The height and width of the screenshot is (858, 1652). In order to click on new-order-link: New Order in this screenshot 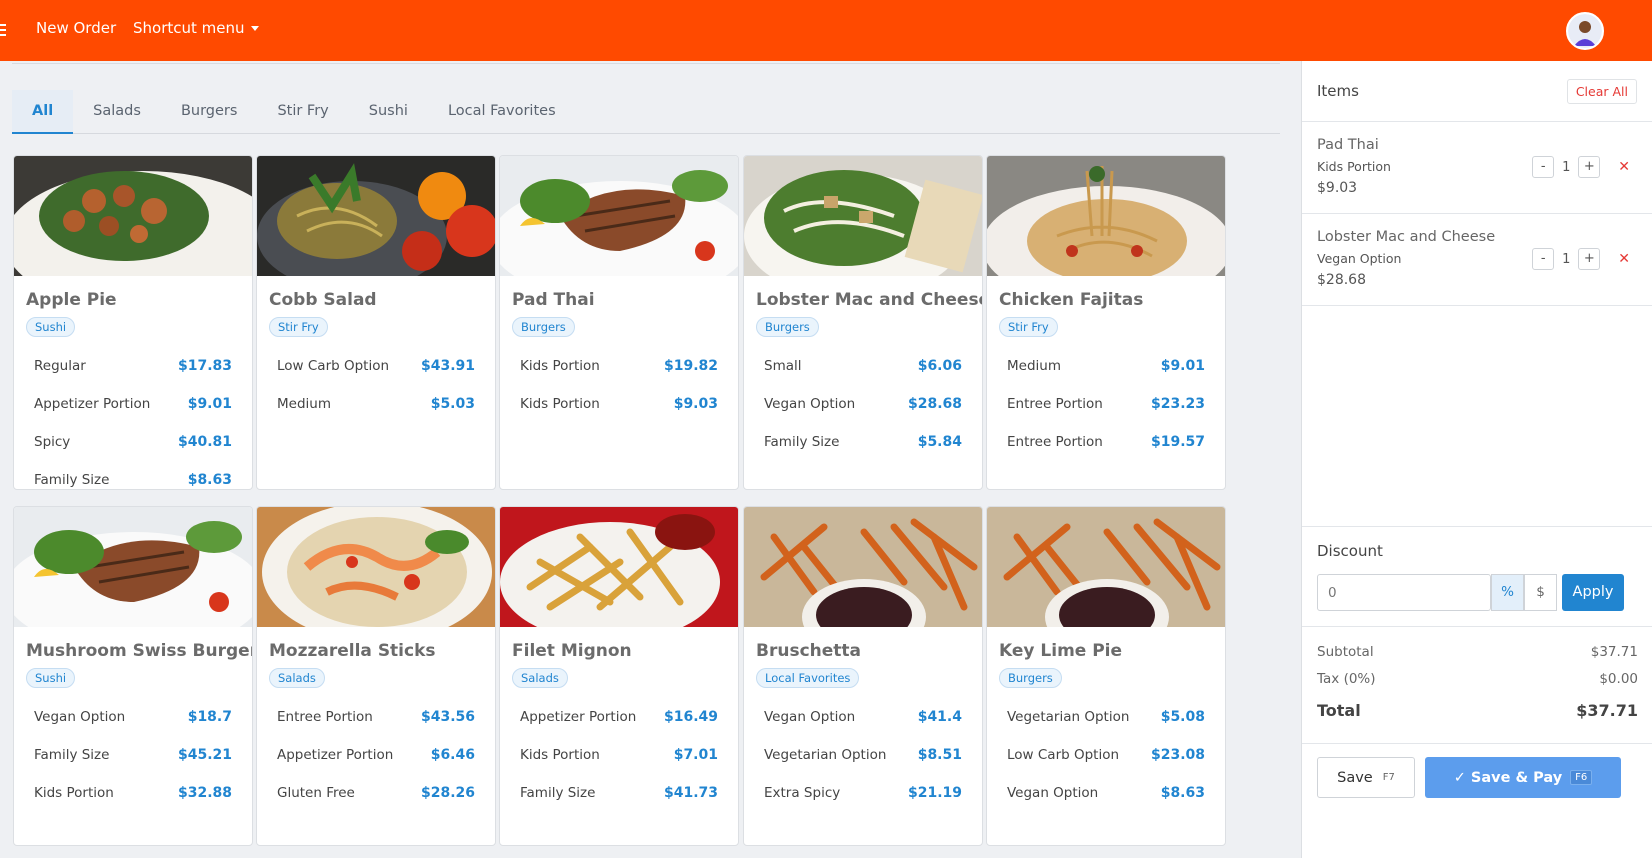, I will do `click(76, 28)`.